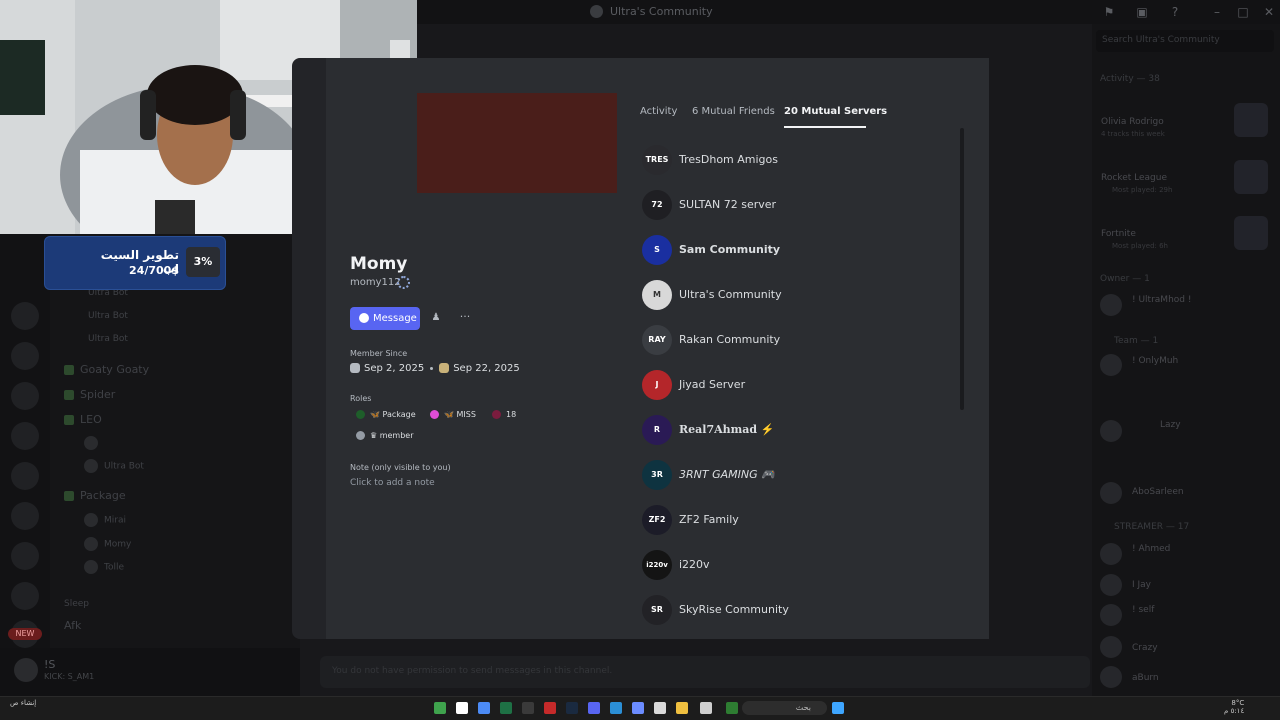  I want to click on role-pill: ♛ member, so click(385, 435).